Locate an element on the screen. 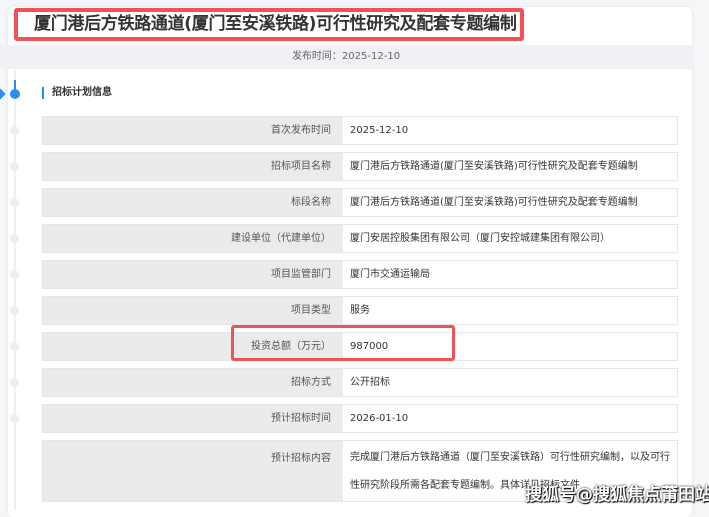 Image resolution: width=709 pixels, height=517 pixels. timeline is located at coordinates (15, 290).